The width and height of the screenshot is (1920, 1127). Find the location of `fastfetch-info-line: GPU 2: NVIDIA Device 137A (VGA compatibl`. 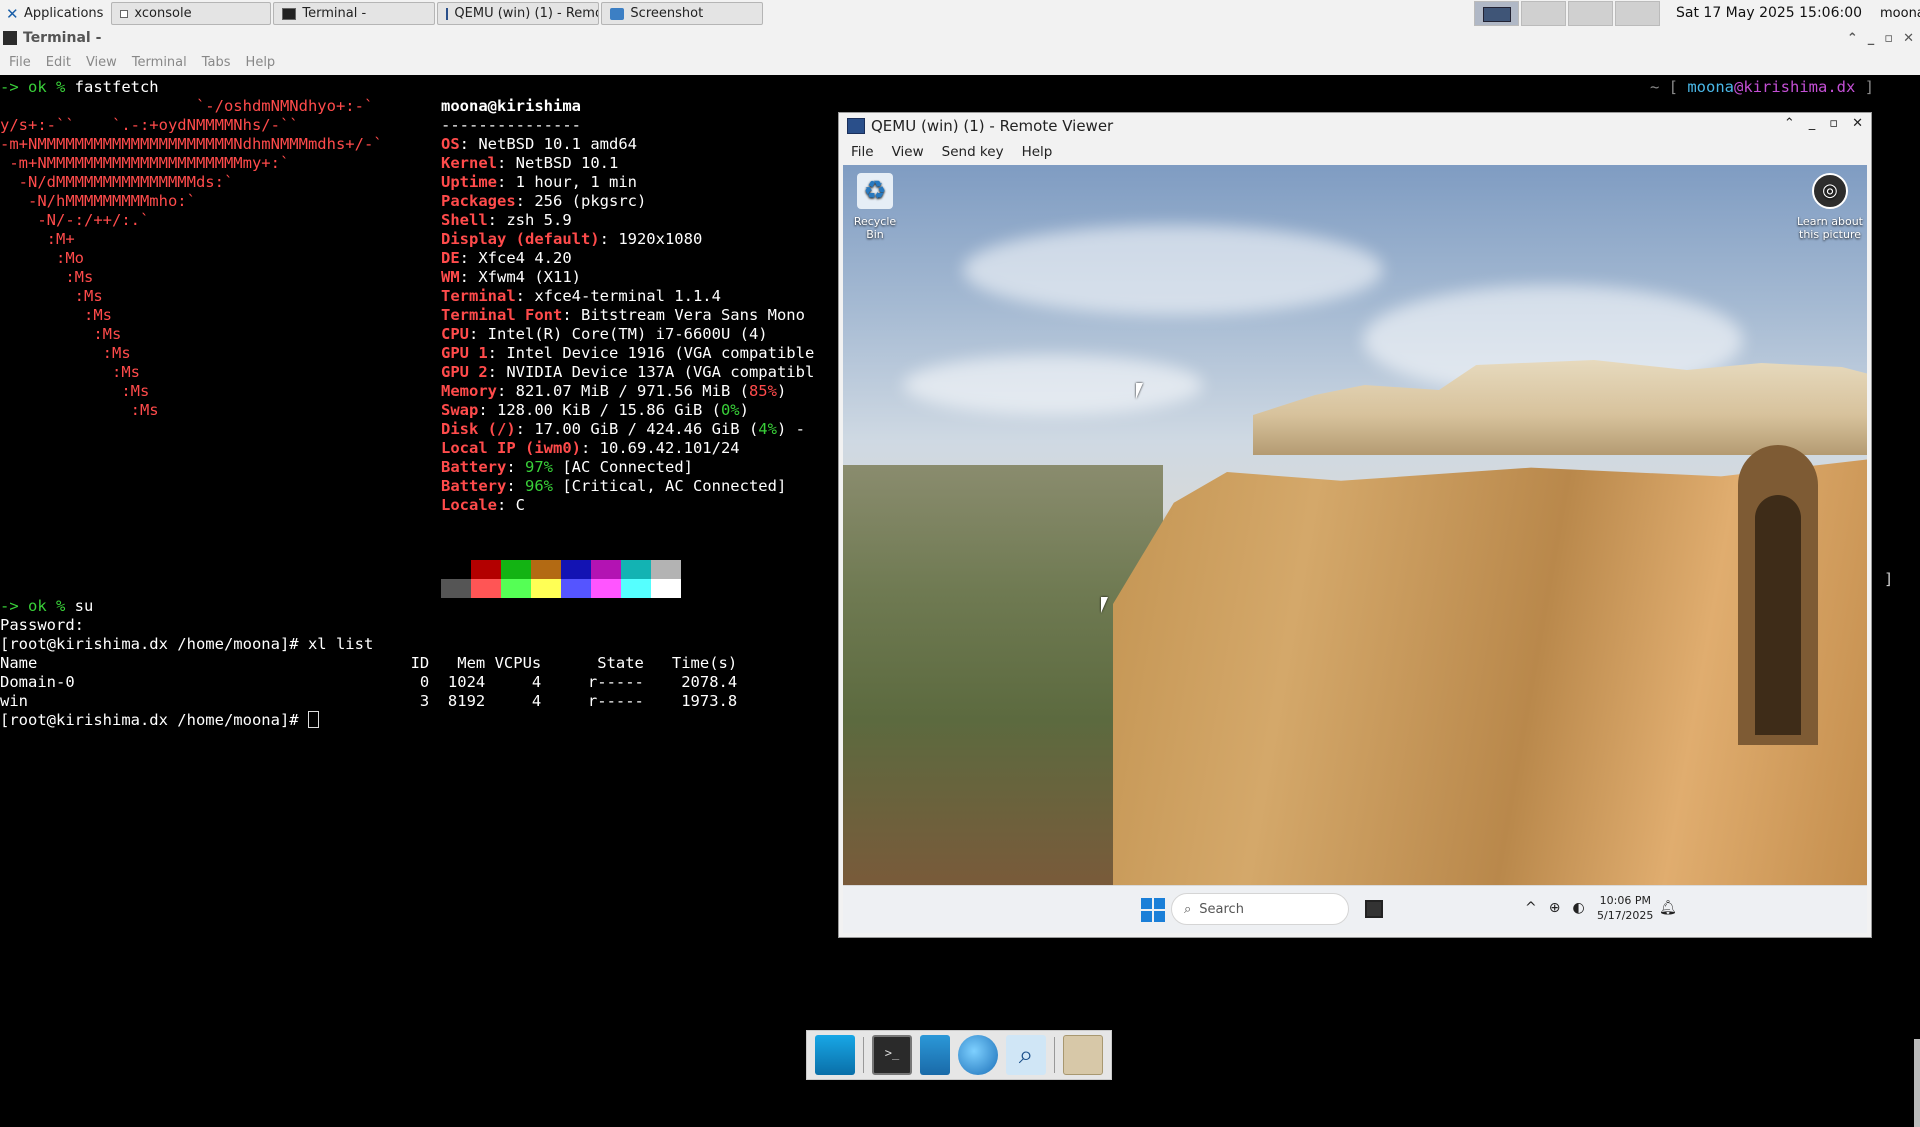

fastfetch-info-line: GPU 2: NVIDIA Device 137A (VGA compatibl is located at coordinates (627, 372).